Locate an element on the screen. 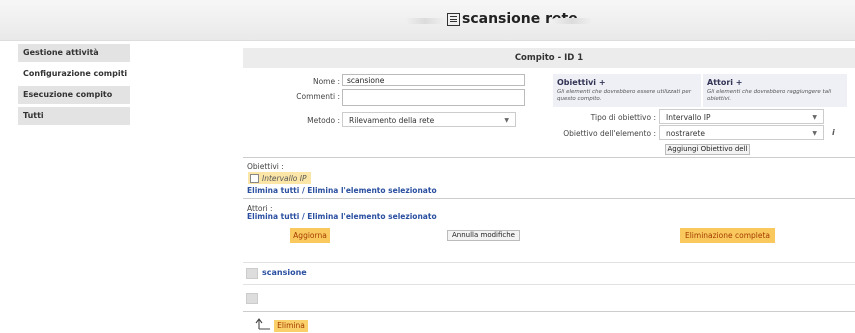 Image resolution: width=855 pixels, height=333 pixels. objective-element-select: nostrarete ▼ is located at coordinates (741, 132).